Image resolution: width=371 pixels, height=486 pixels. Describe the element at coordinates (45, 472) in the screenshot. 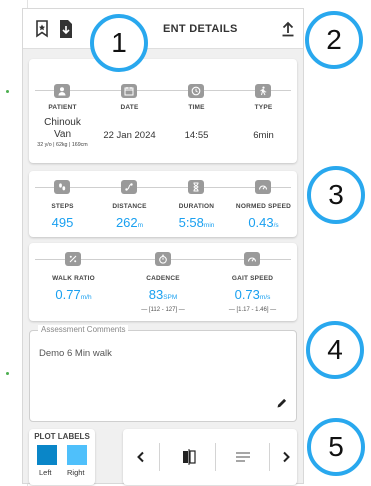

I see `left-label: Left` at that location.